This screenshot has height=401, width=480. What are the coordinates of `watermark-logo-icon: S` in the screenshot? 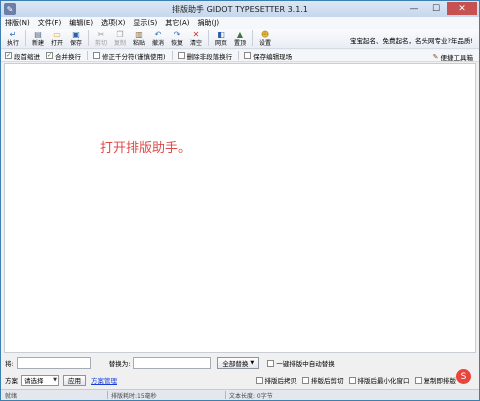 It's located at (463, 376).